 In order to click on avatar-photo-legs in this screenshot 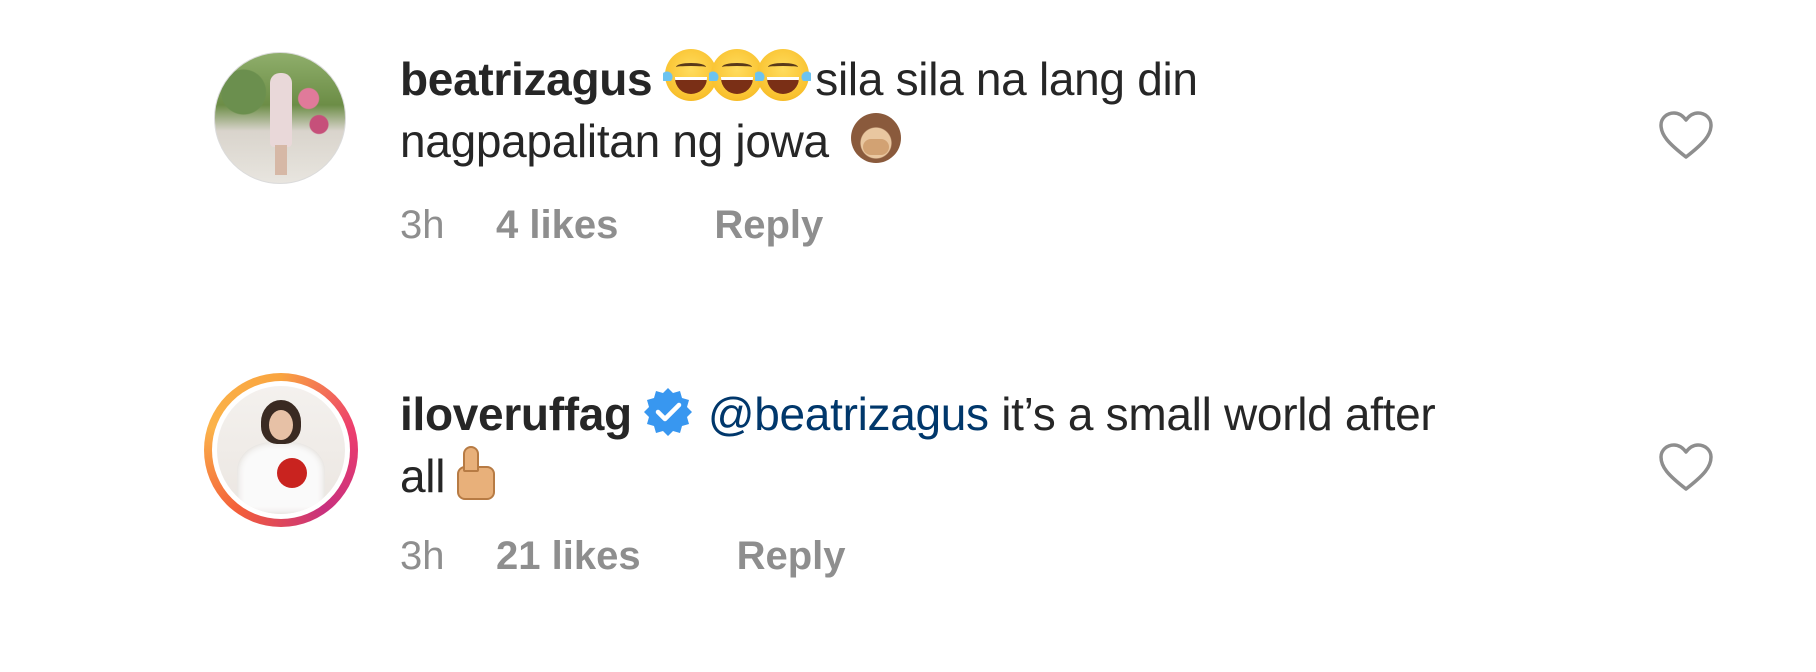, I will do `click(281, 160)`.